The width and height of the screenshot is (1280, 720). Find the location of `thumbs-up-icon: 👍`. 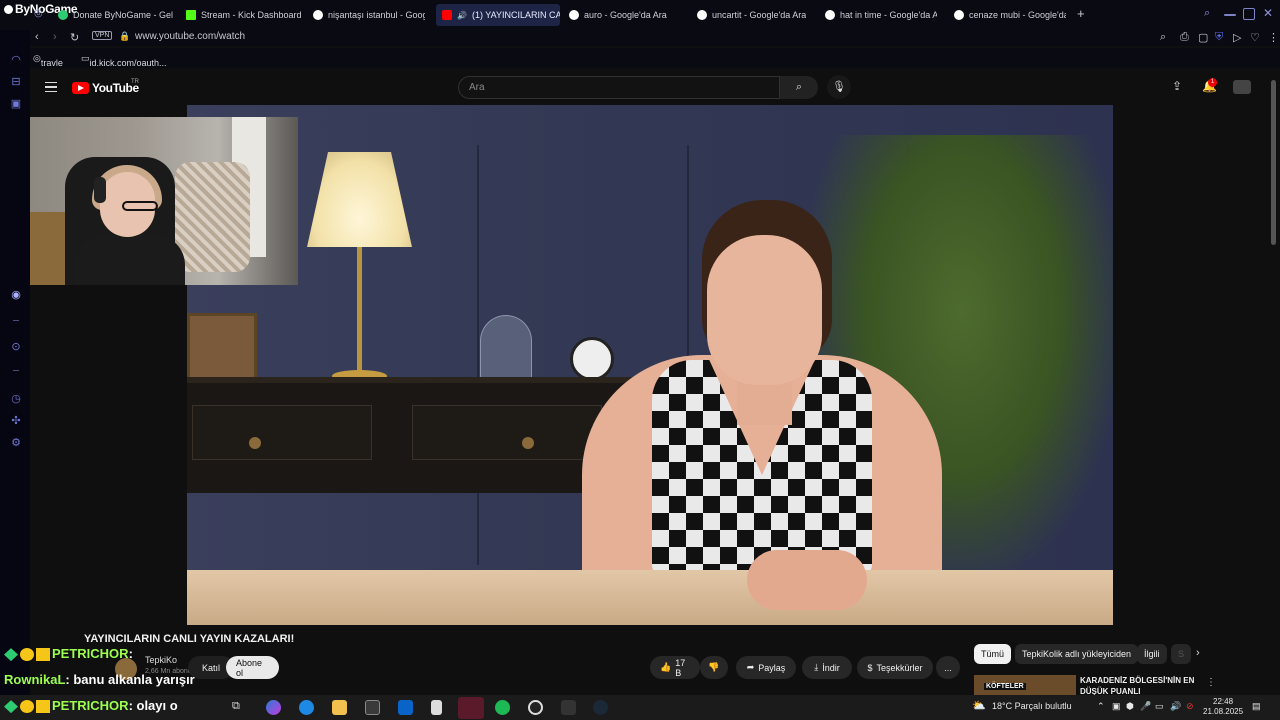

thumbs-up-icon: 👍 is located at coordinates (666, 667).